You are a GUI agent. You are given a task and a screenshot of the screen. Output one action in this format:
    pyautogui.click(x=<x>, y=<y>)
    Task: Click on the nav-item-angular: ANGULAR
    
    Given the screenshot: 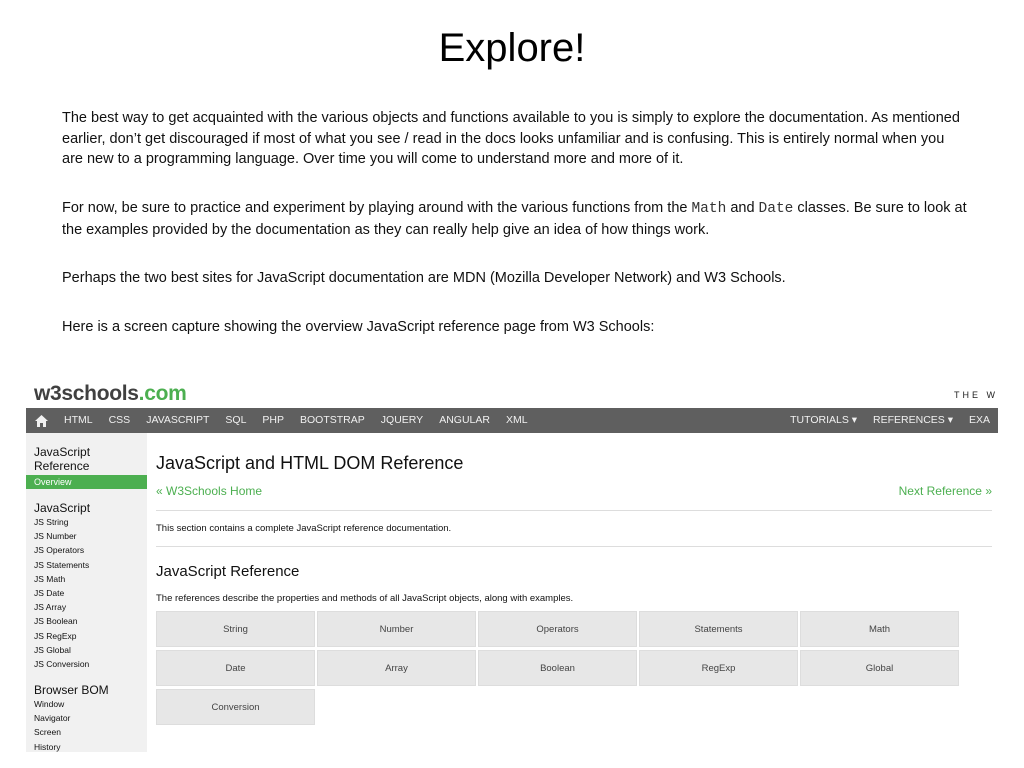 What is the action you would take?
    pyautogui.click(x=464, y=420)
    